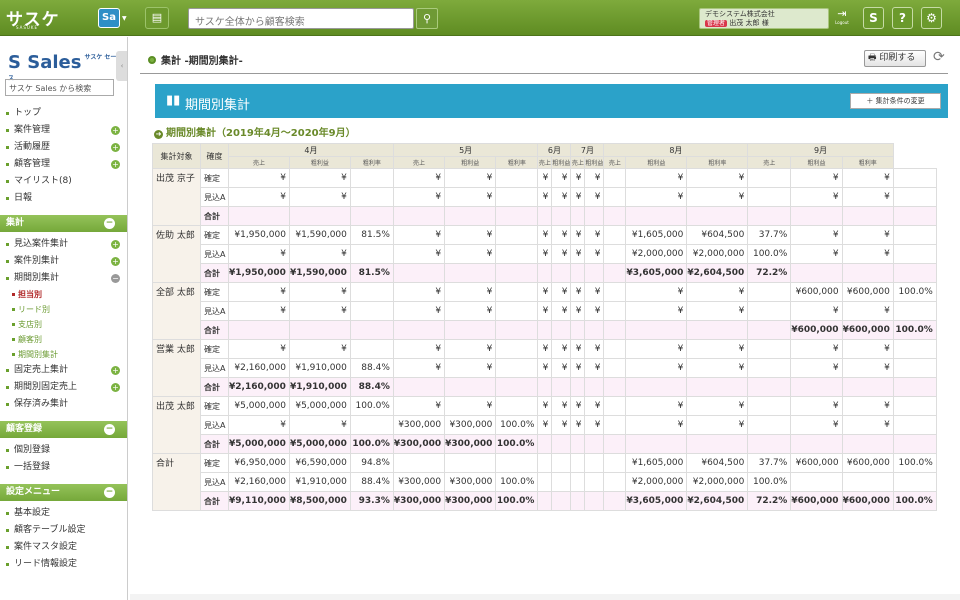  What do you see at coordinates (319, 444) in the screenshot?
I see `value-cell: ¥5,000,000` at bounding box center [319, 444].